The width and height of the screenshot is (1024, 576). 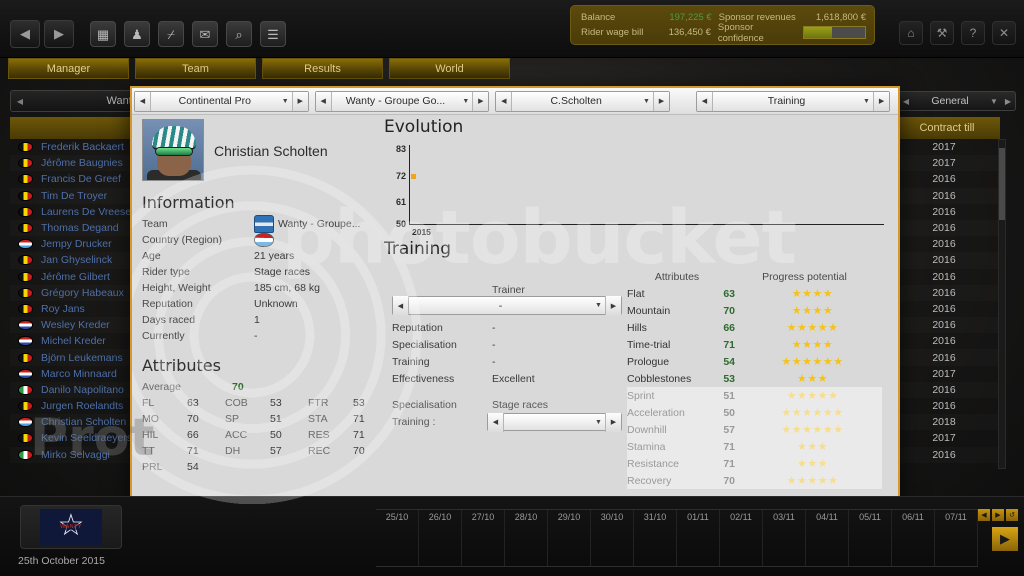 What do you see at coordinates (256, 336) in the screenshot?
I see `info-value: -` at bounding box center [256, 336].